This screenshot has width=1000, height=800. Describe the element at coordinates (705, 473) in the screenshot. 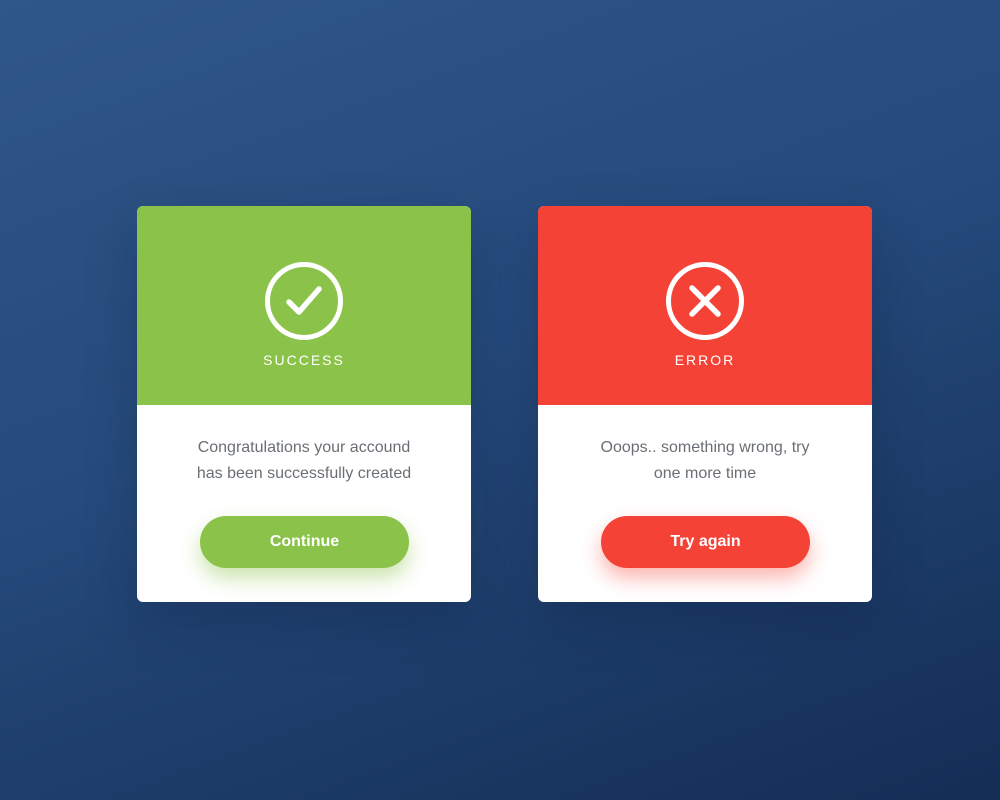

I see `error-message-line-2: one more time` at that location.